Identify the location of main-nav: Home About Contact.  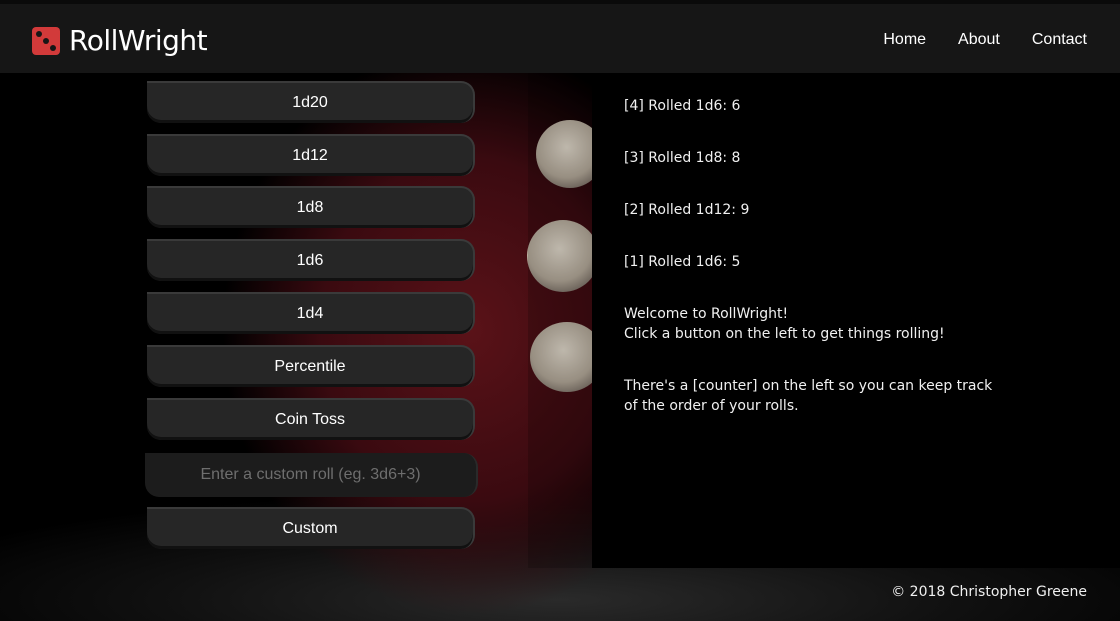
(985, 40).